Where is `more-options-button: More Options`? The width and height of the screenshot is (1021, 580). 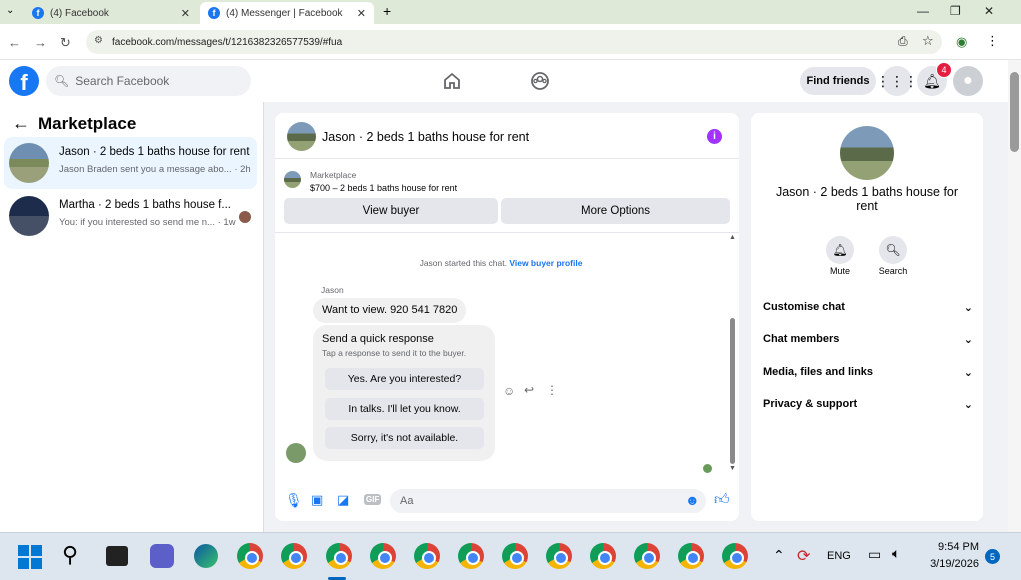
more-options-button: More Options is located at coordinates (615, 211).